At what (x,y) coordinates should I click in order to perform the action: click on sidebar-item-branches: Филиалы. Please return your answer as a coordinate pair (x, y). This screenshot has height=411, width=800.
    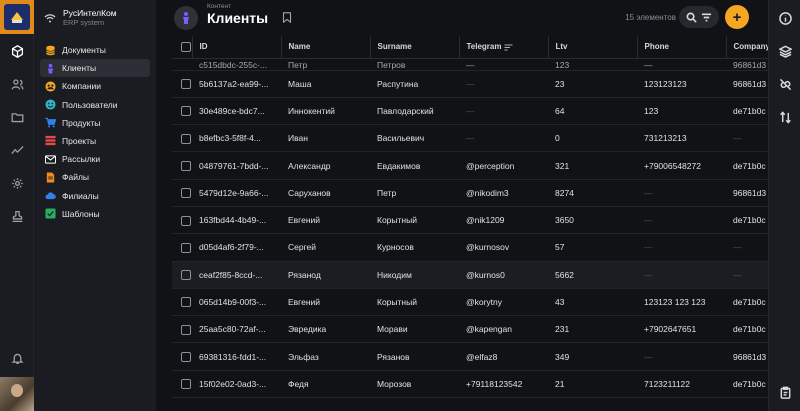
    Looking at the image, I should click on (95, 196).